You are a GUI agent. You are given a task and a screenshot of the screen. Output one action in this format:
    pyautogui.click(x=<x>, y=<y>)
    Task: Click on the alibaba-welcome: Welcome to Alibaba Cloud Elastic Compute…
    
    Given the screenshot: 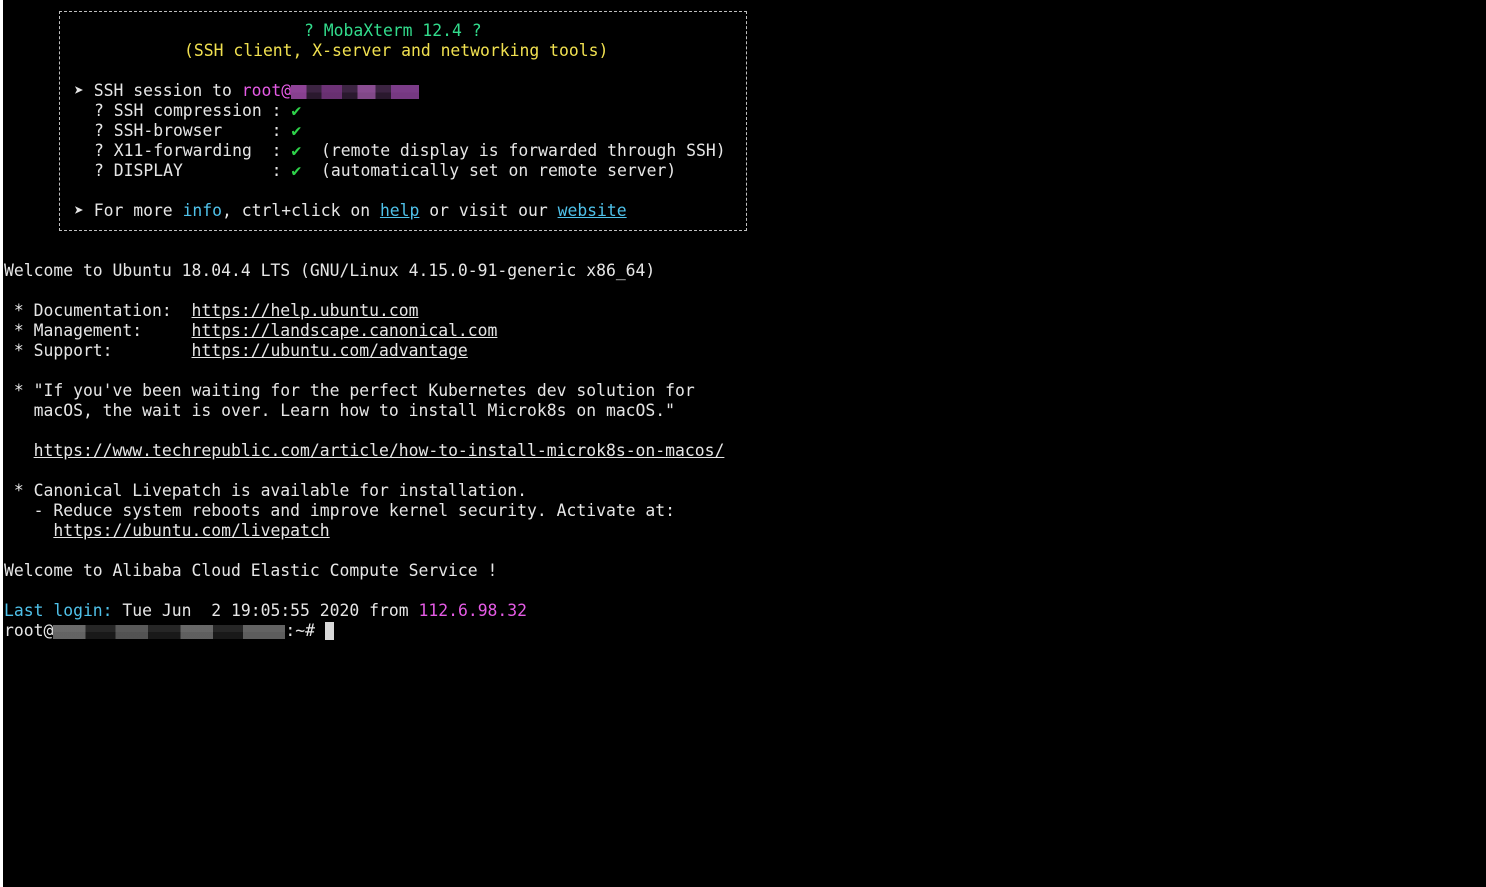 What is the action you would take?
    pyautogui.click(x=251, y=570)
    